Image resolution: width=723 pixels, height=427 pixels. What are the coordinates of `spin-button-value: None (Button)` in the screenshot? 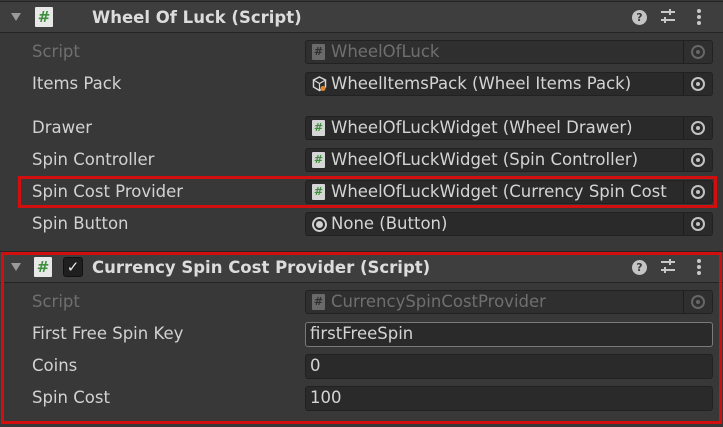 It's located at (389, 223).